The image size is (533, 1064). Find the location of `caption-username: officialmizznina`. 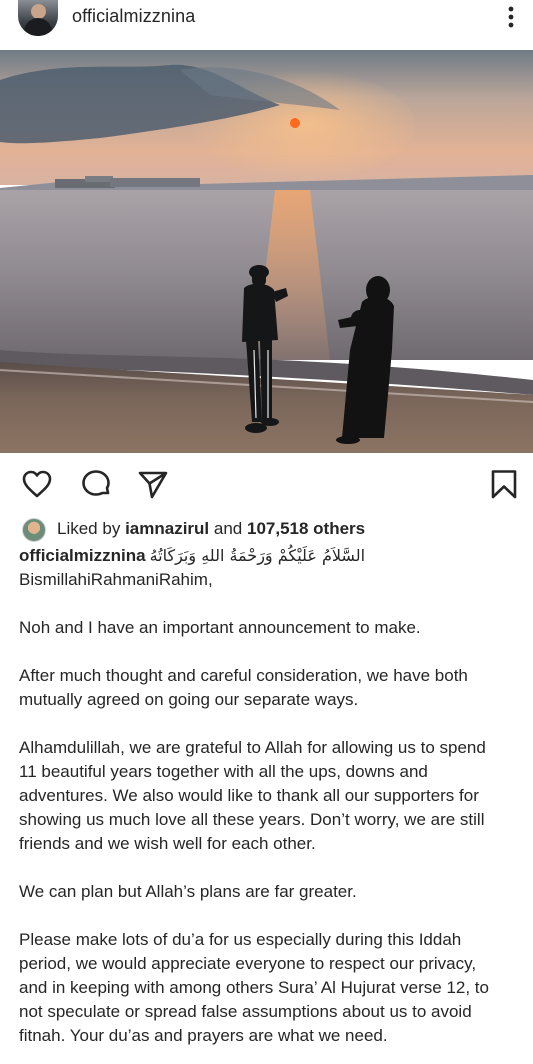

caption-username: officialmizznina is located at coordinates (82, 555).